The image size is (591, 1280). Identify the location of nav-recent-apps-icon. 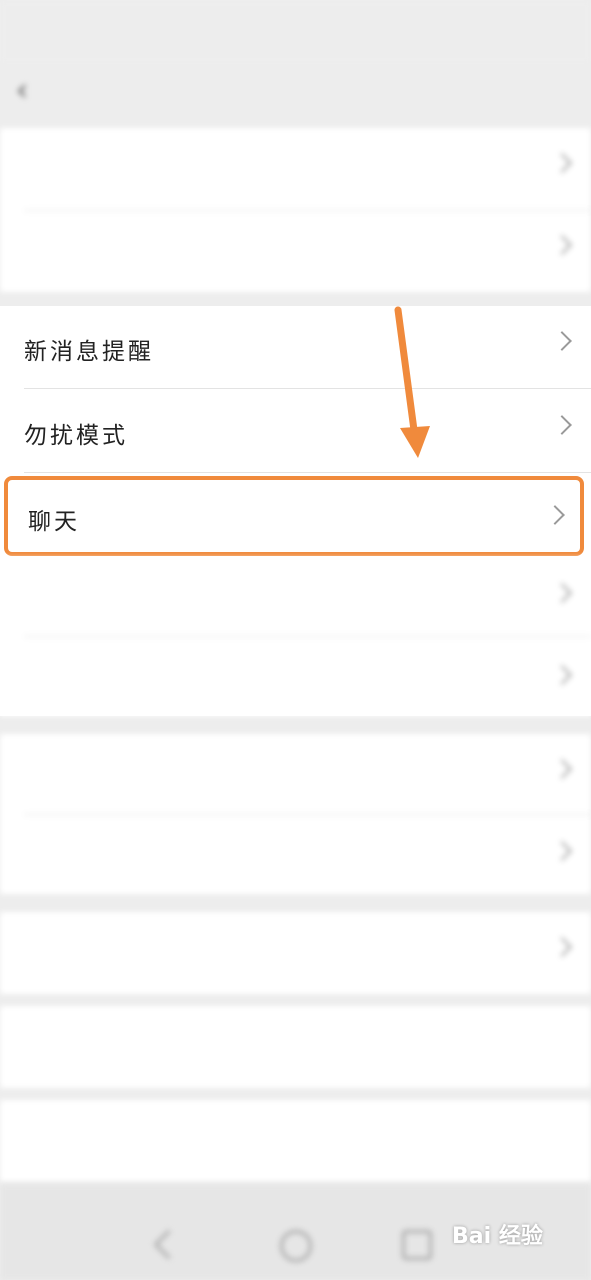
(417, 1245).